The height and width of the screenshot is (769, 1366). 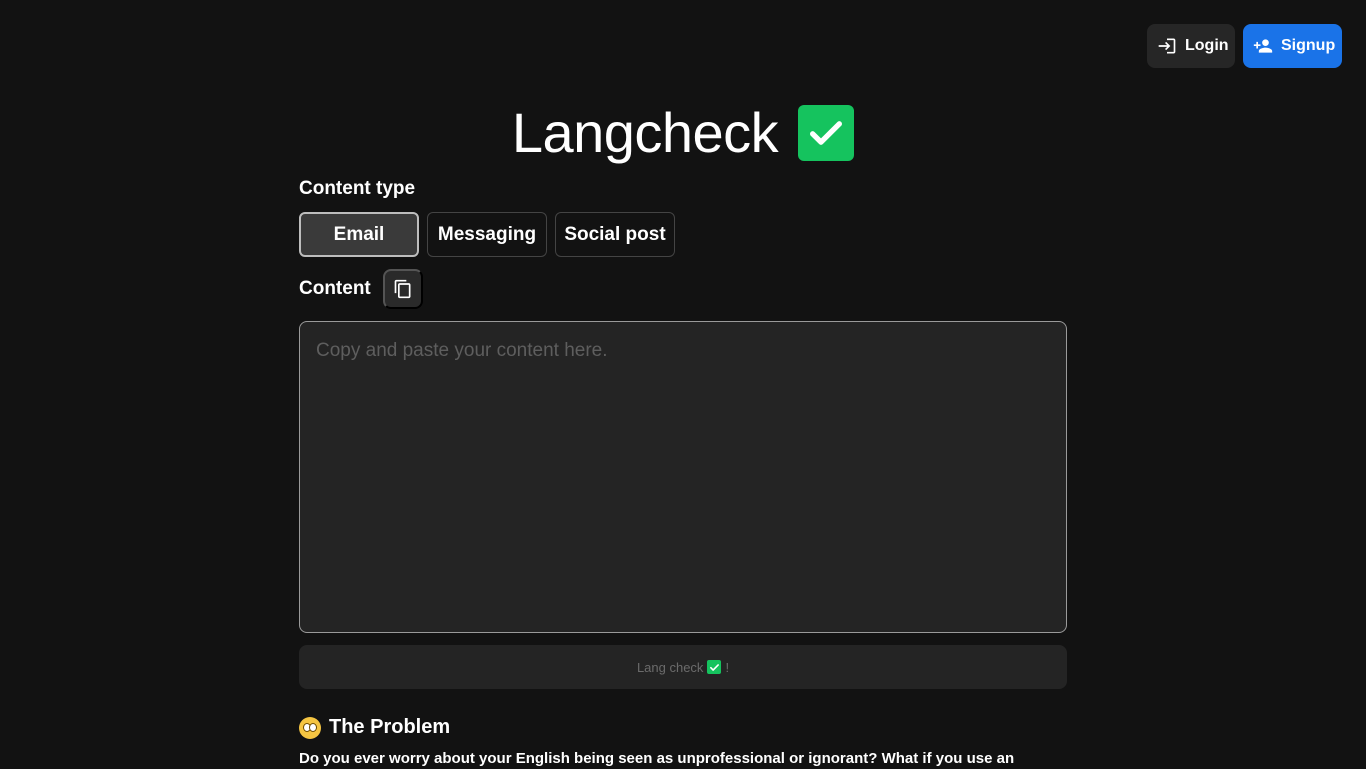 I want to click on login-icon, so click(x=1167, y=46).